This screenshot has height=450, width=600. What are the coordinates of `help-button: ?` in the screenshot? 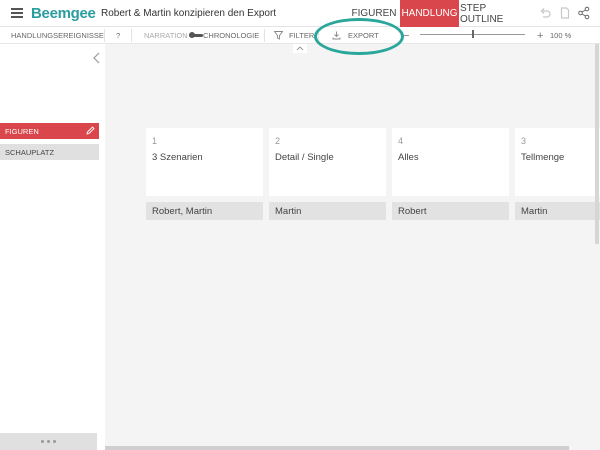 It's located at (118, 35).